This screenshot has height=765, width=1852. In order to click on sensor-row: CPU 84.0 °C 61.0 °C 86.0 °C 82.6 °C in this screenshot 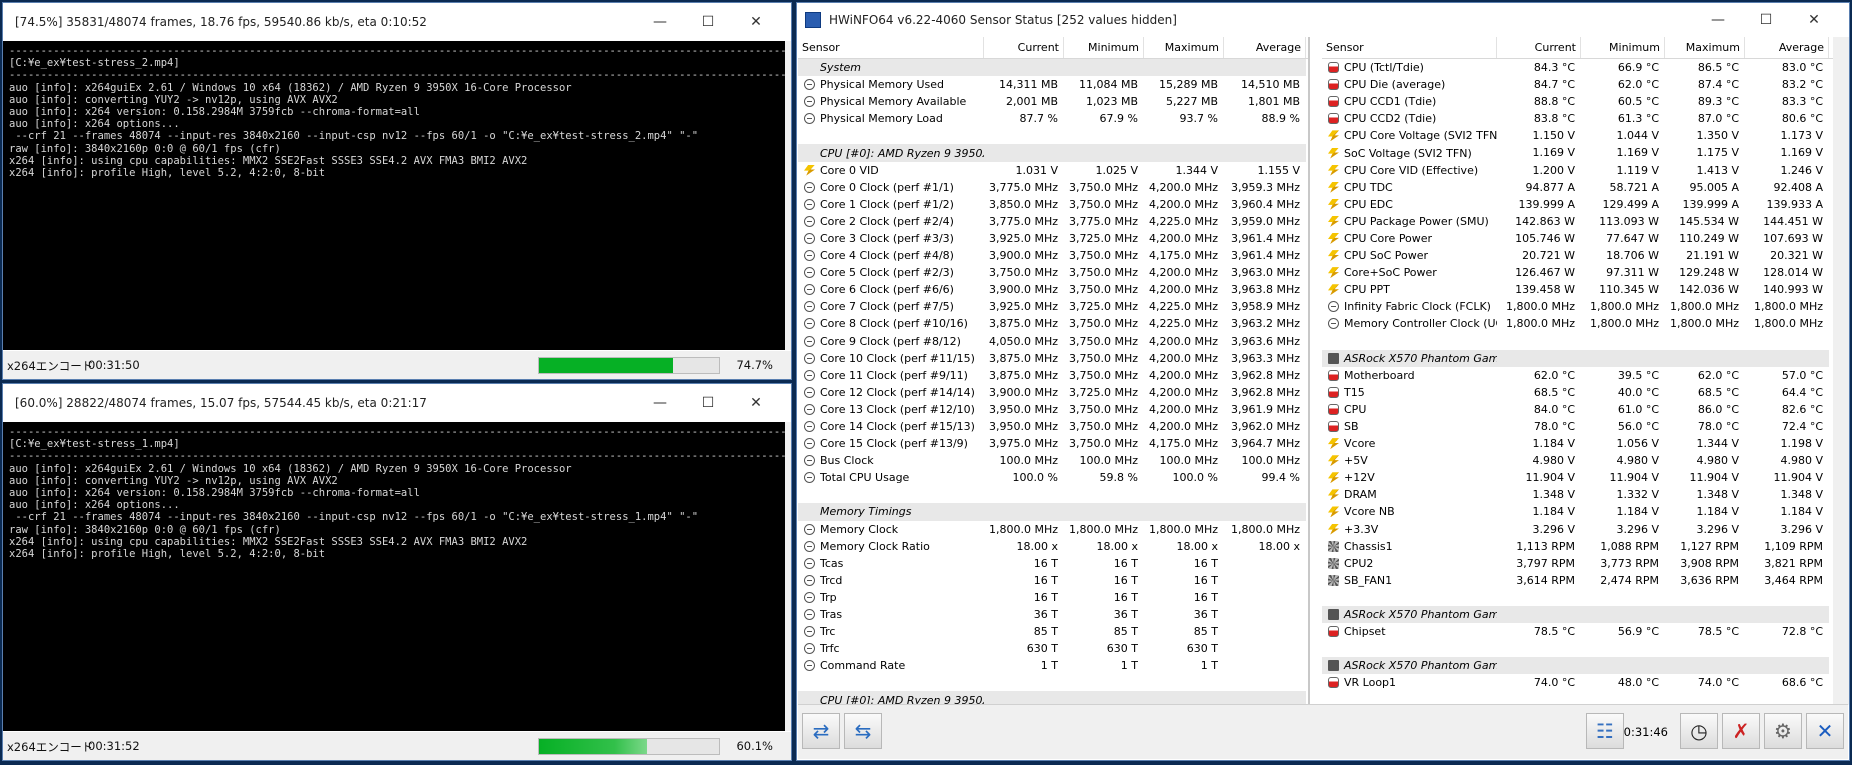, I will do `click(1585, 409)`.